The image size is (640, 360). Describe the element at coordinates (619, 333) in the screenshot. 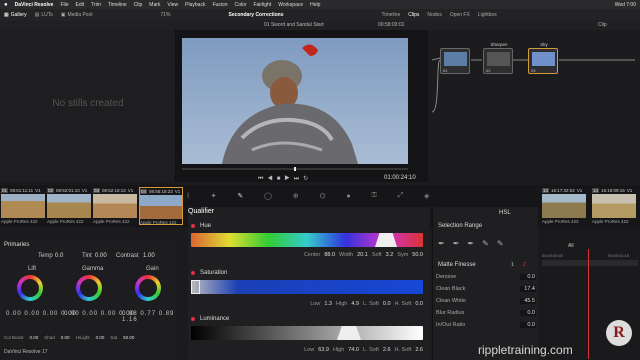

I see `ripple-logo: R` at that location.